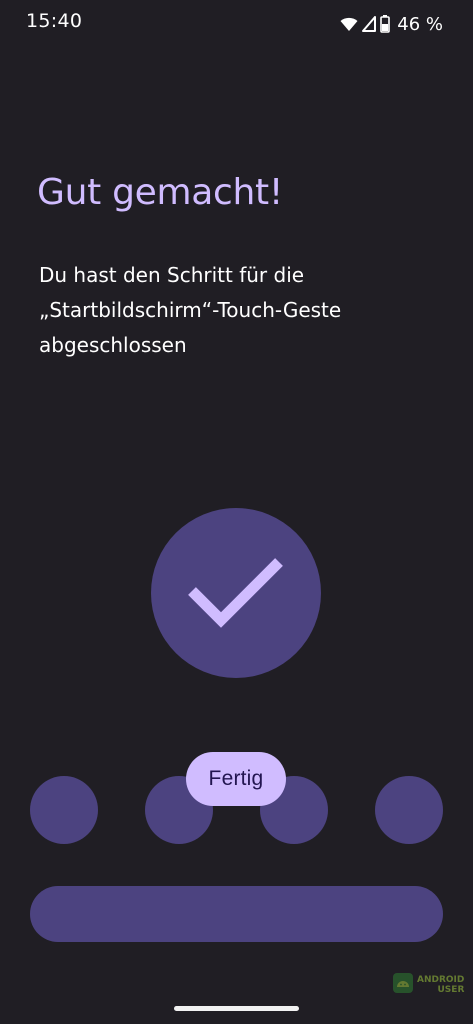  I want to click on watermark-line-2: USER, so click(451, 990).